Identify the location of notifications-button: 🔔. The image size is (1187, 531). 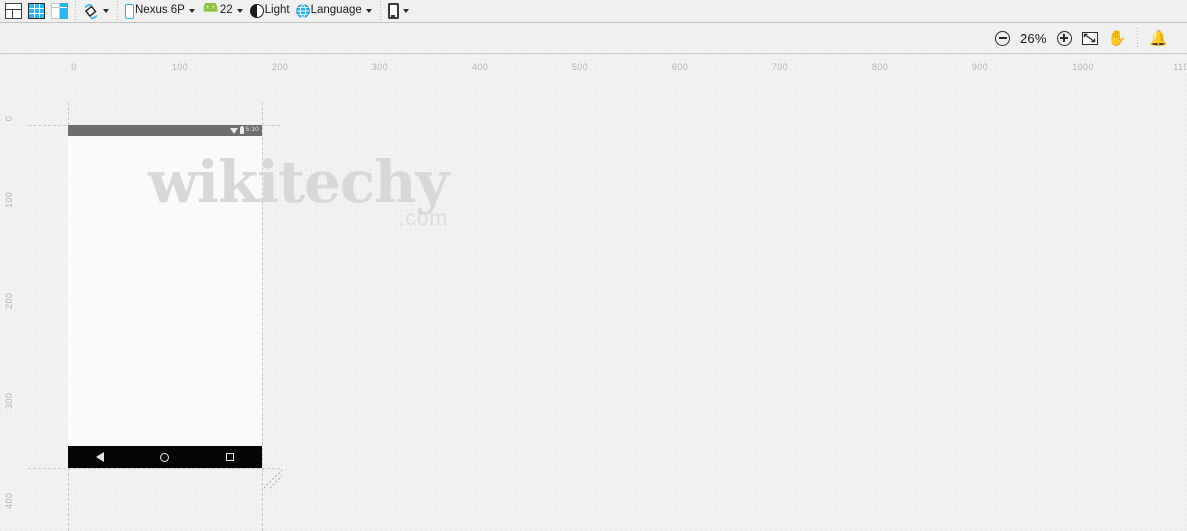
(1158, 38).